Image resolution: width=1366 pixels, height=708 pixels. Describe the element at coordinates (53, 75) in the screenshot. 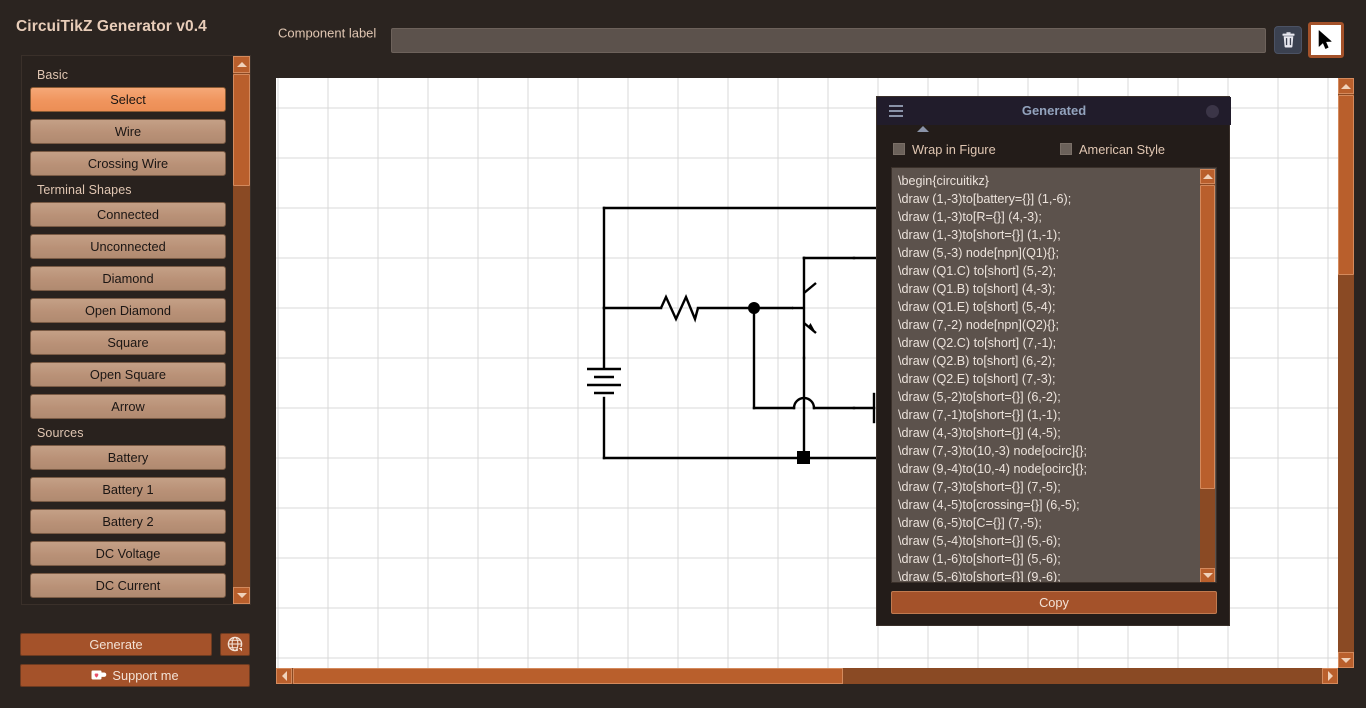

I see `palette-group-title: Basic` at that location.